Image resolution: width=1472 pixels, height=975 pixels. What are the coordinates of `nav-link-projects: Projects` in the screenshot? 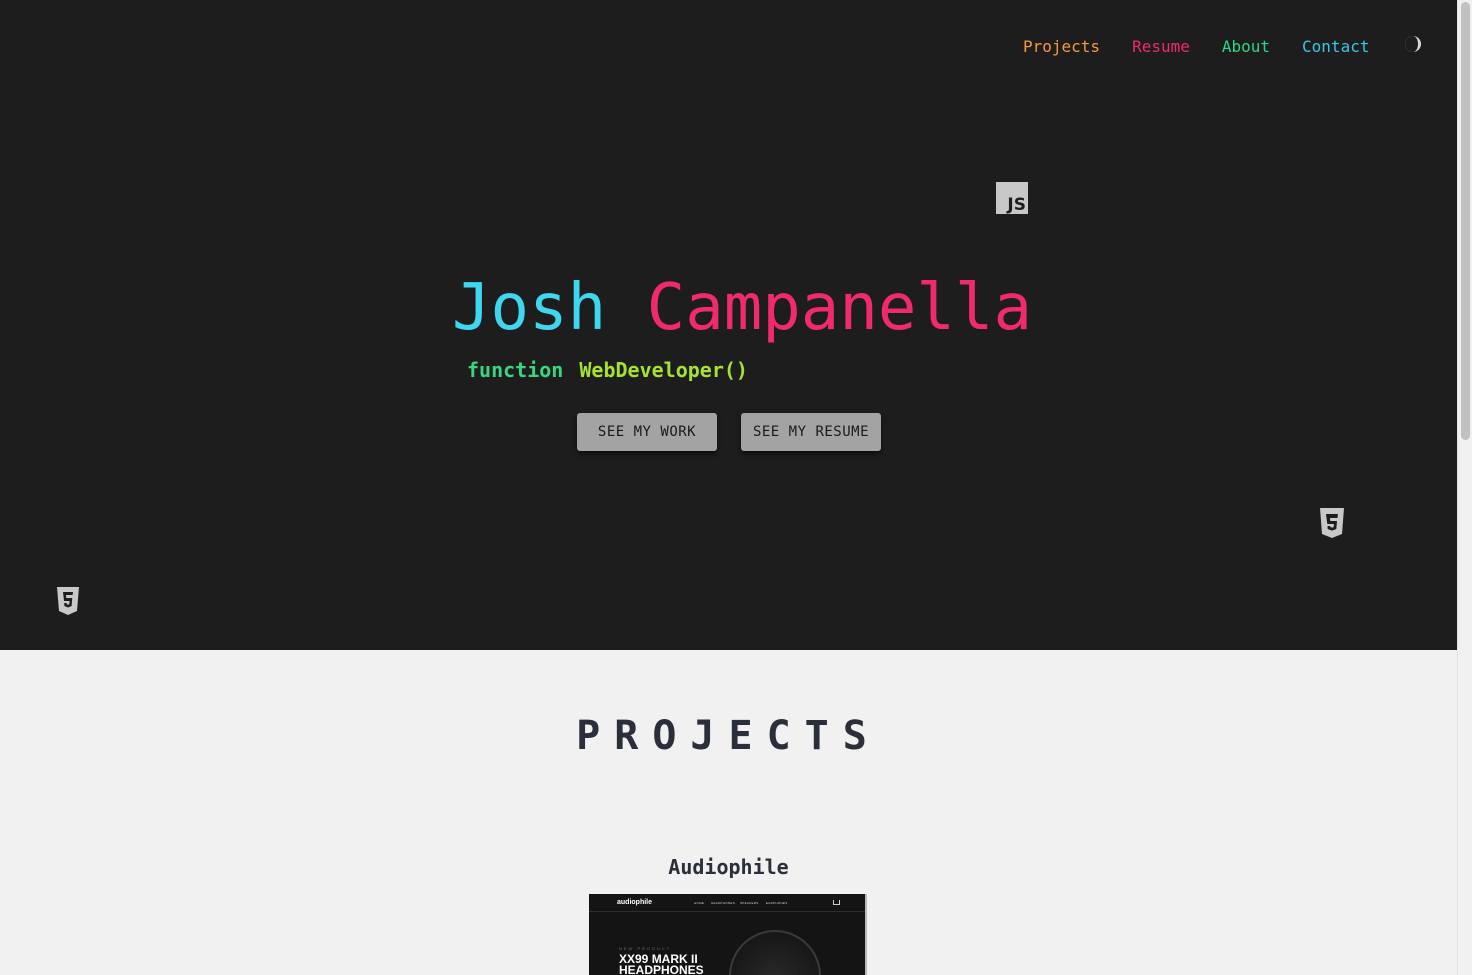 It's located at (1061, 46).